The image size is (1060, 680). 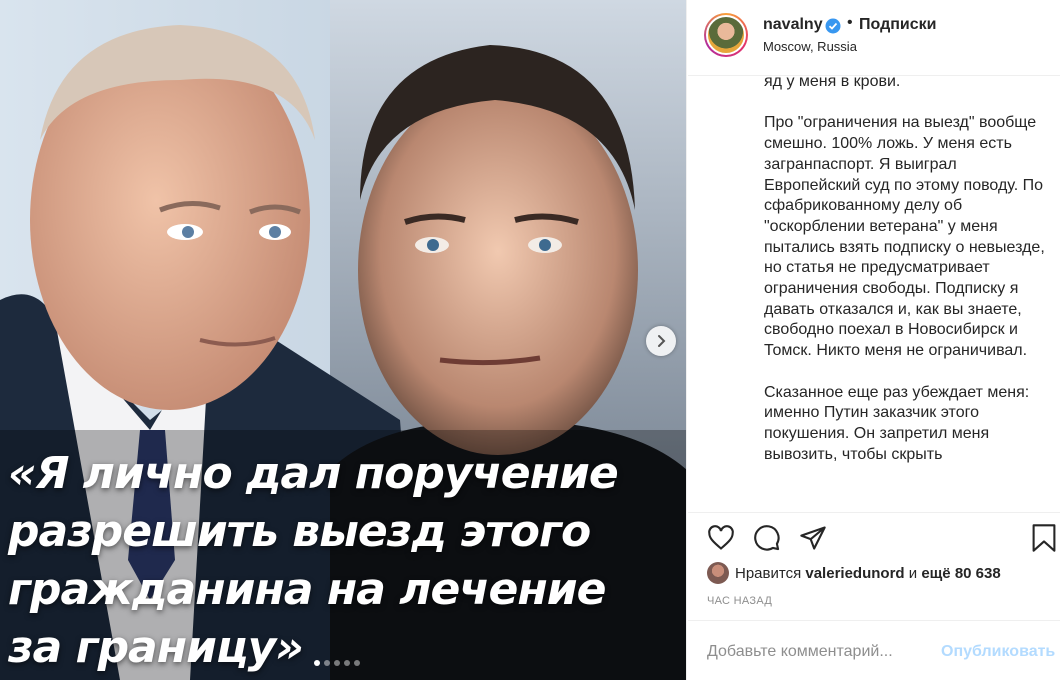 I want to click on likes-middle: и, so click(x=913, y=573).